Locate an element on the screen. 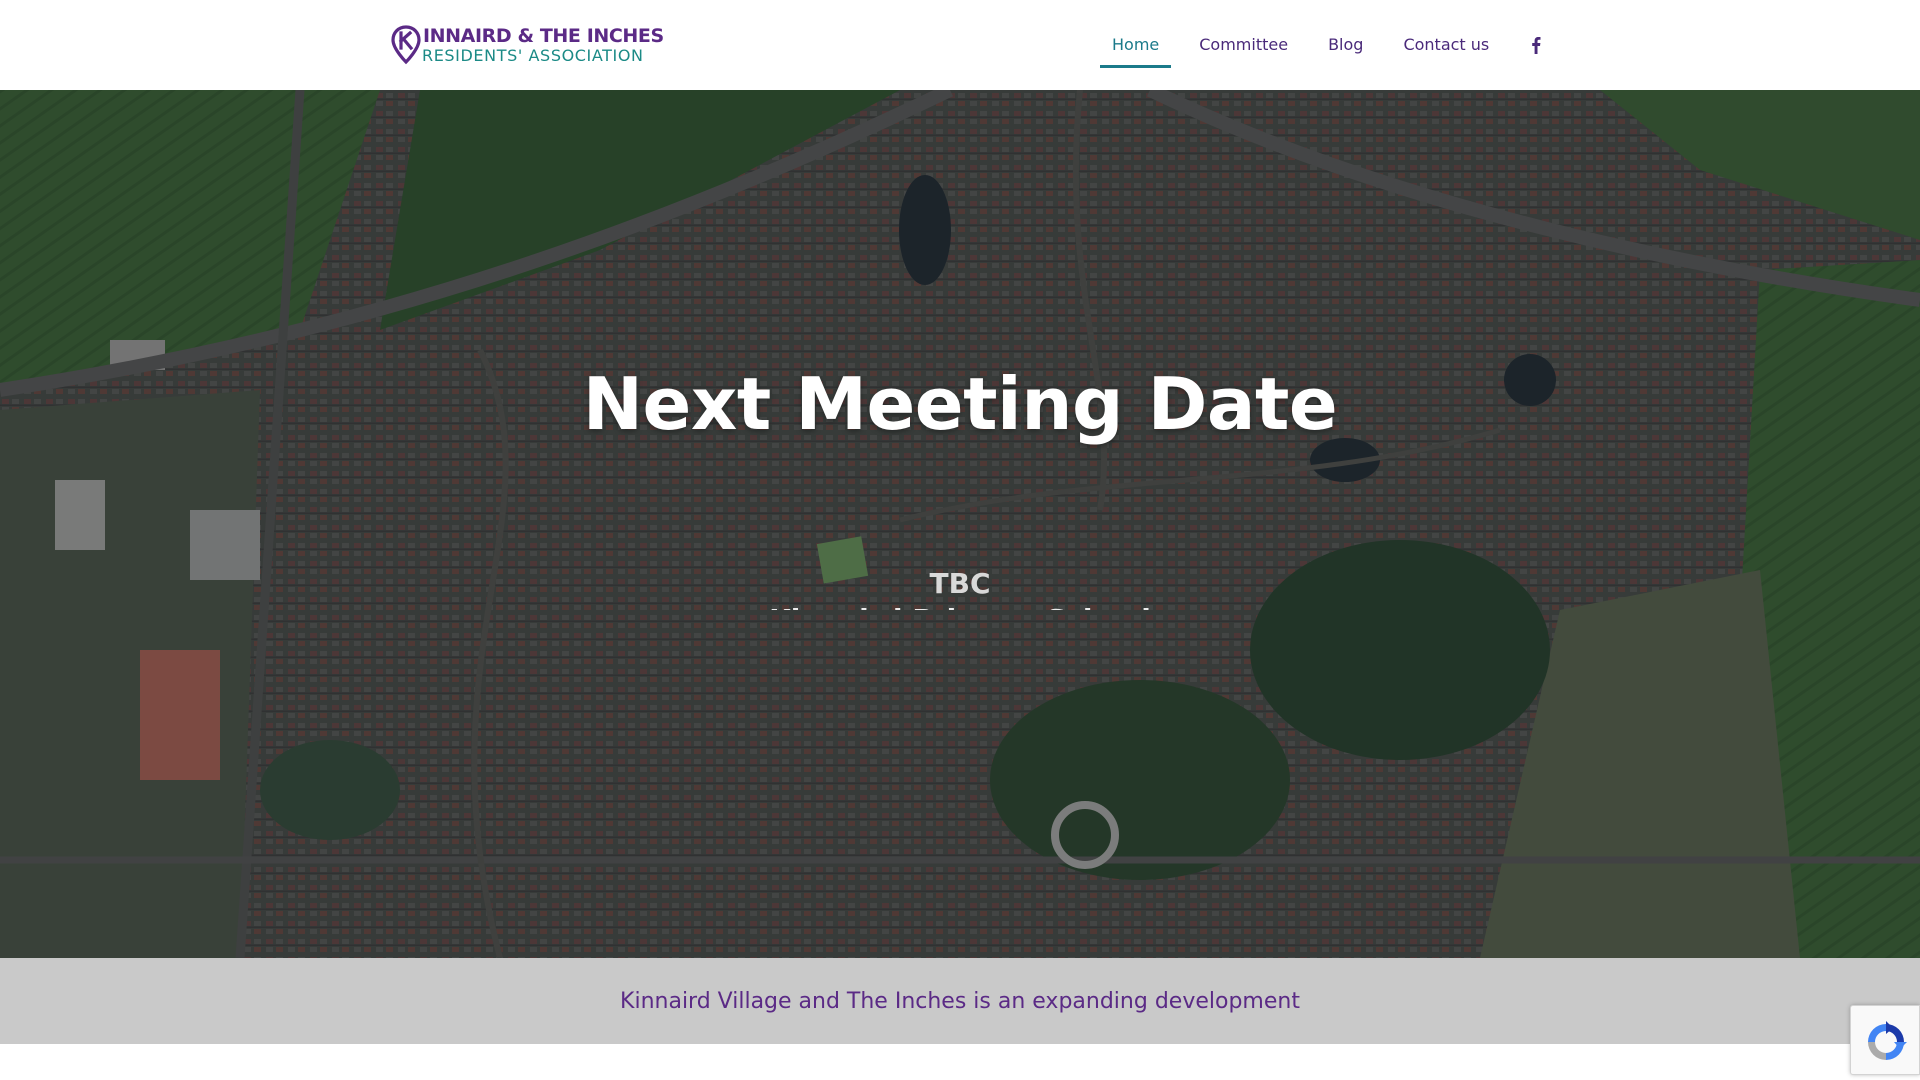  logo-title: INNAIRD & THE INCHES is located at coordinates (543, 36).